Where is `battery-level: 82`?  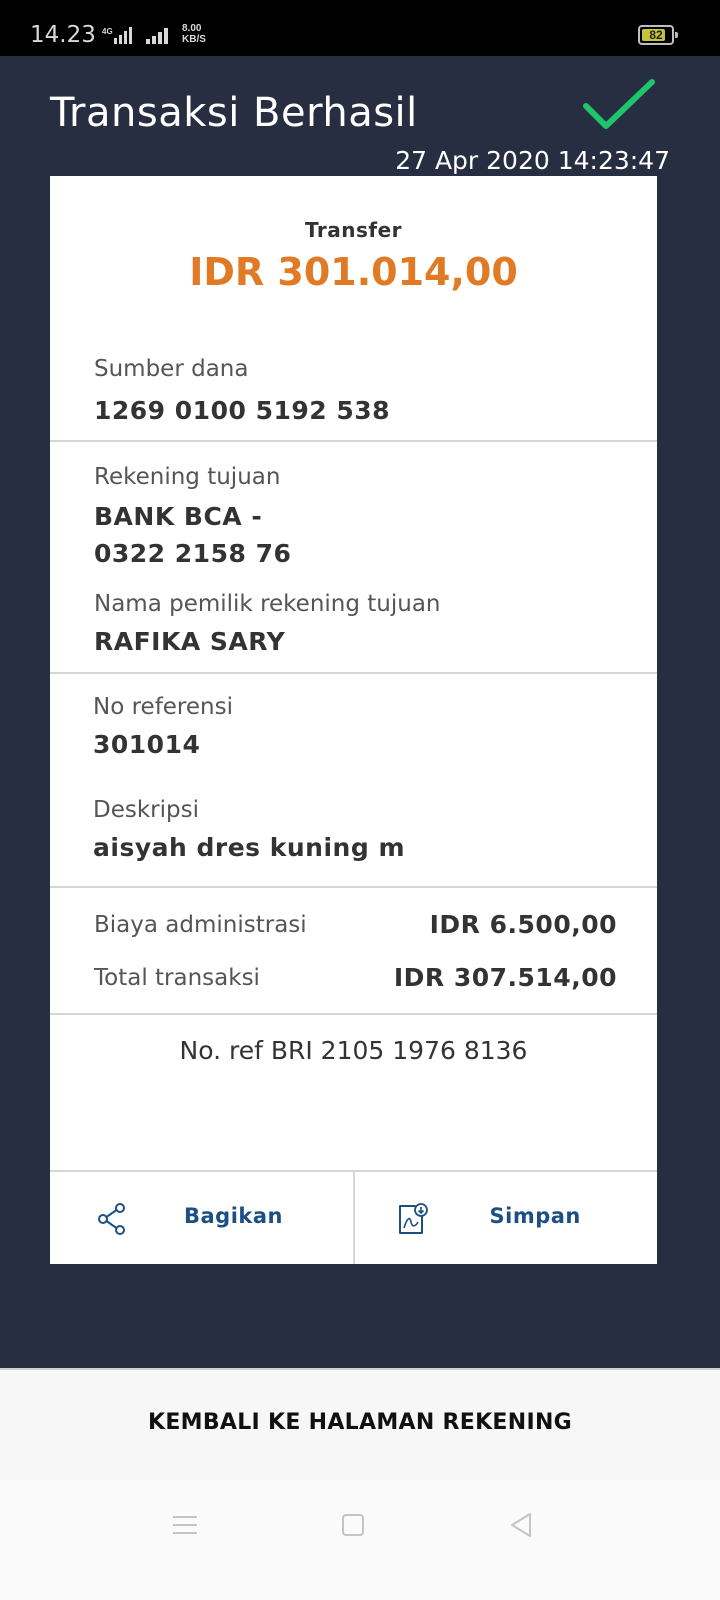
battery-level: 82 is located at coordinates (656, 35).